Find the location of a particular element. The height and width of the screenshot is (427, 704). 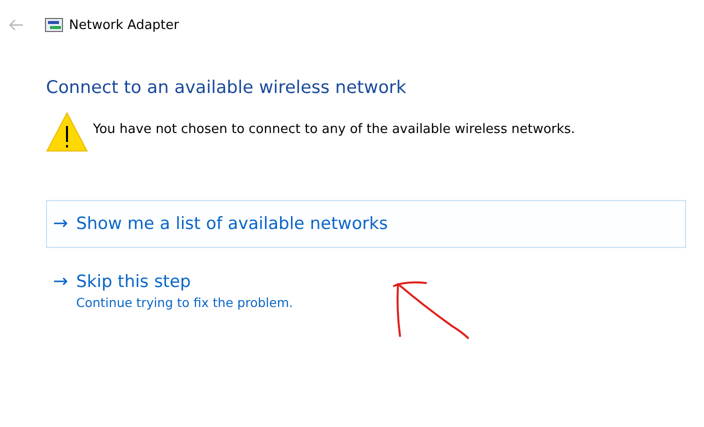

option-label: Skip this step is located at coordinates (133, 282).